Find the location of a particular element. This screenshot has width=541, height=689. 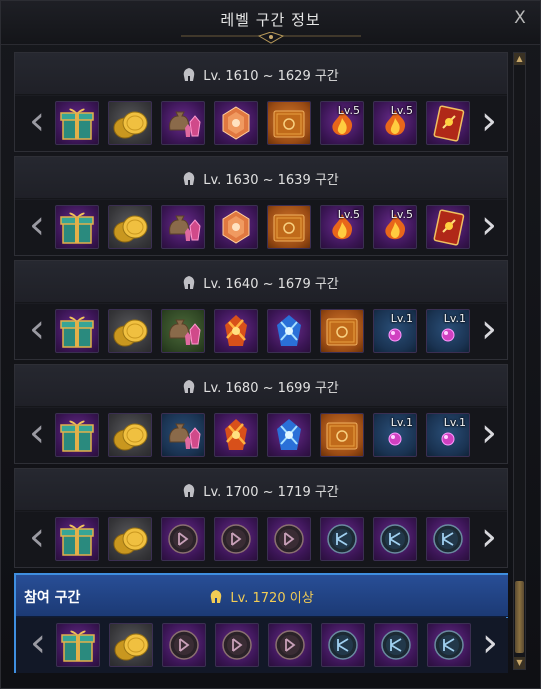

orange-gem-icon is located at coordinates (236, 227).